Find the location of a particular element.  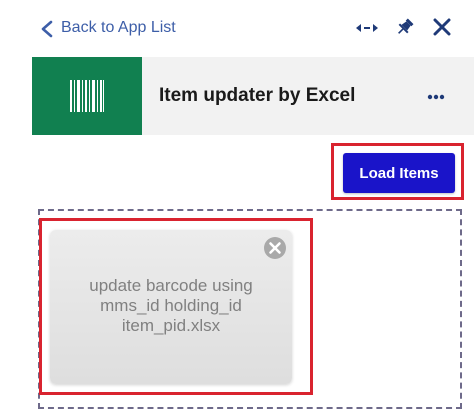

app-logo is located at coordinates (87, 96).